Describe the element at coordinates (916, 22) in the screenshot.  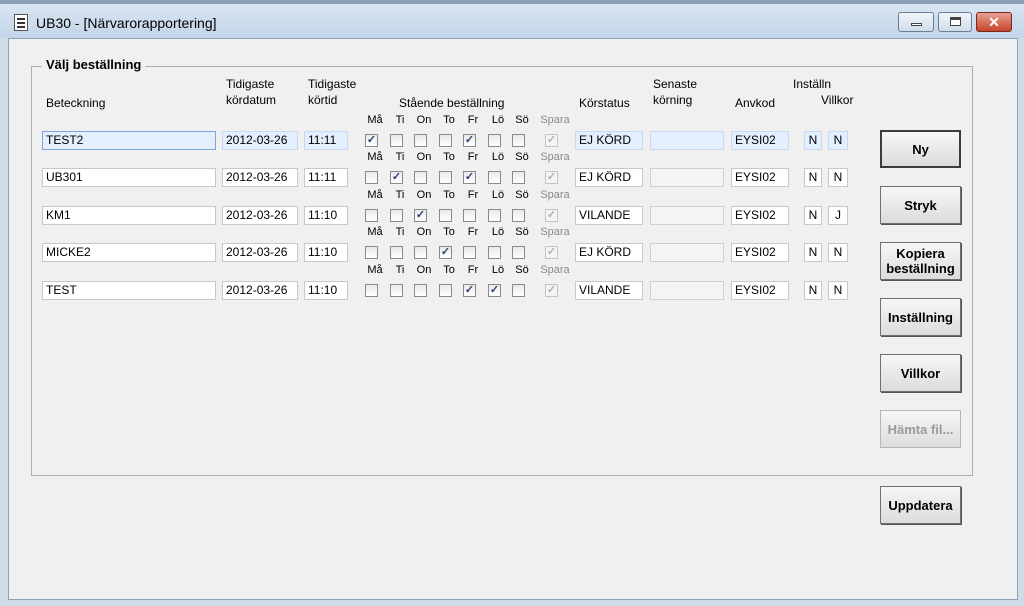
I see `minimize-button` at that location.